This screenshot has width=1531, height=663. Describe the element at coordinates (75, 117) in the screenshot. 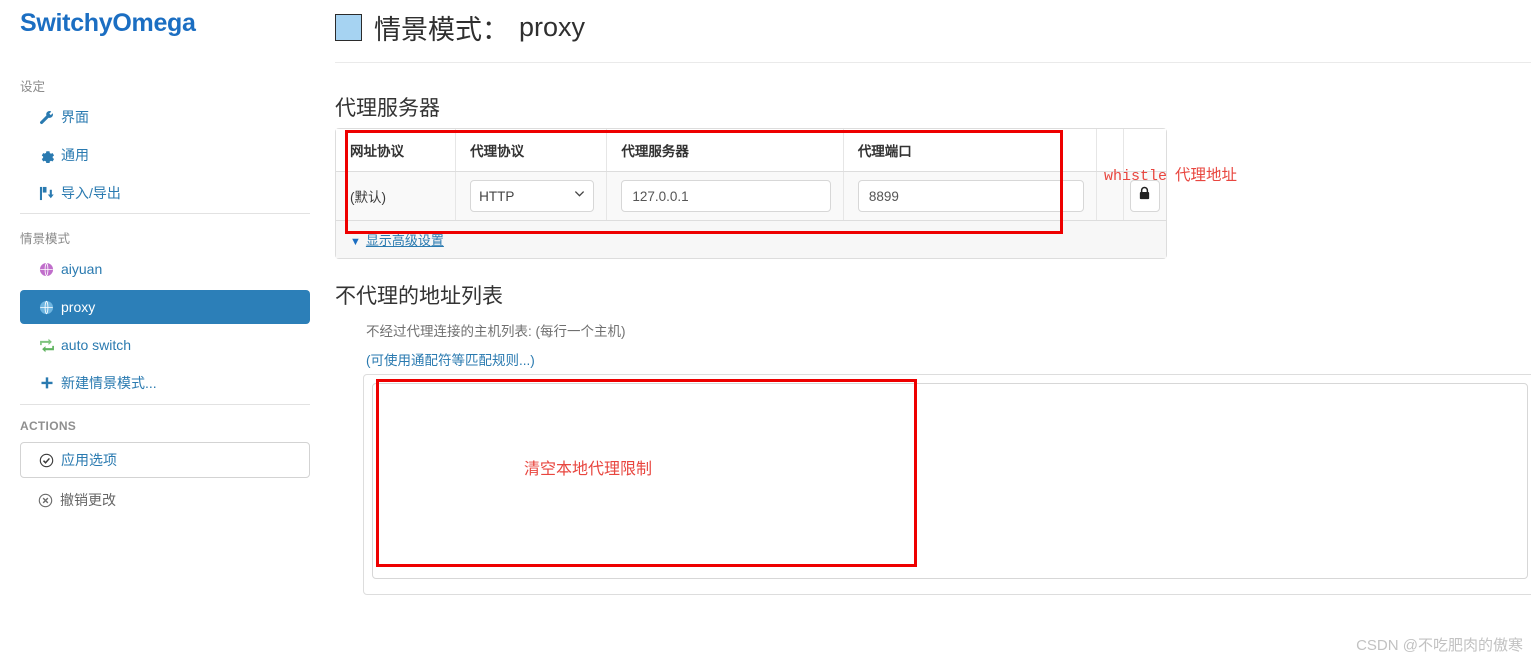

I see `sidebar-item-label: 界面` at that location.